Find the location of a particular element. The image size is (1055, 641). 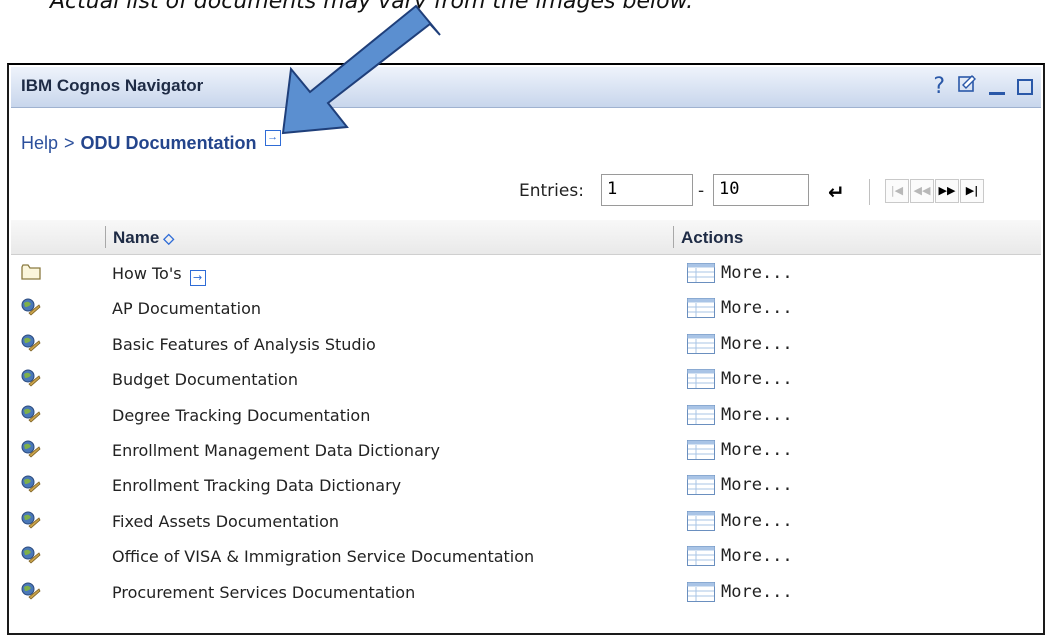

previous-page-icon: ◀◀ is located at coordinates (922, 191).